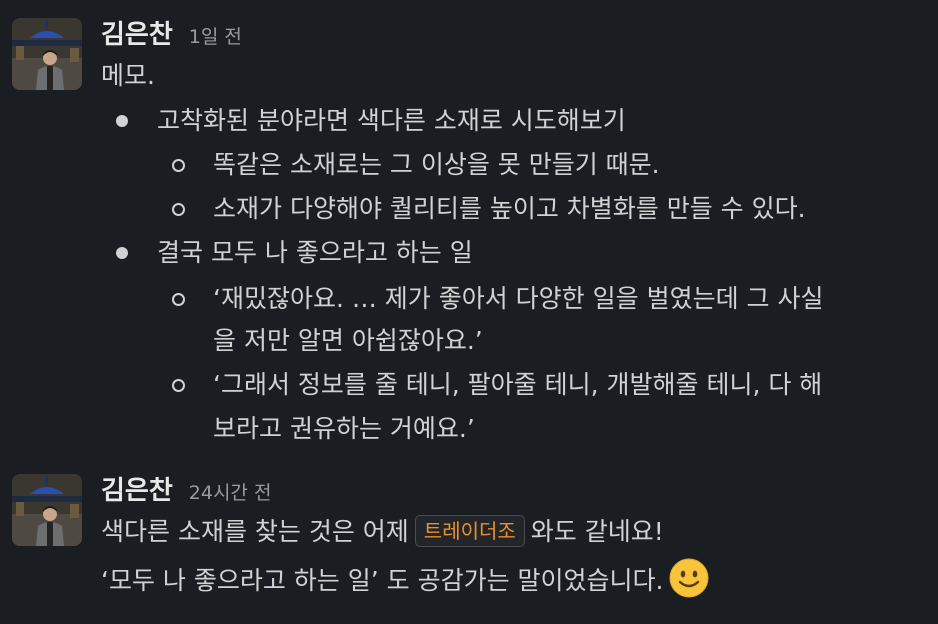 Image resolution: width=938 pixels, height=624 pixels. What do you see at coordinates (315, 252) in the screenshot?
I see `list-item: 결국 모두 나 좋으라고 하는 일` at bounding box center [315, 252].